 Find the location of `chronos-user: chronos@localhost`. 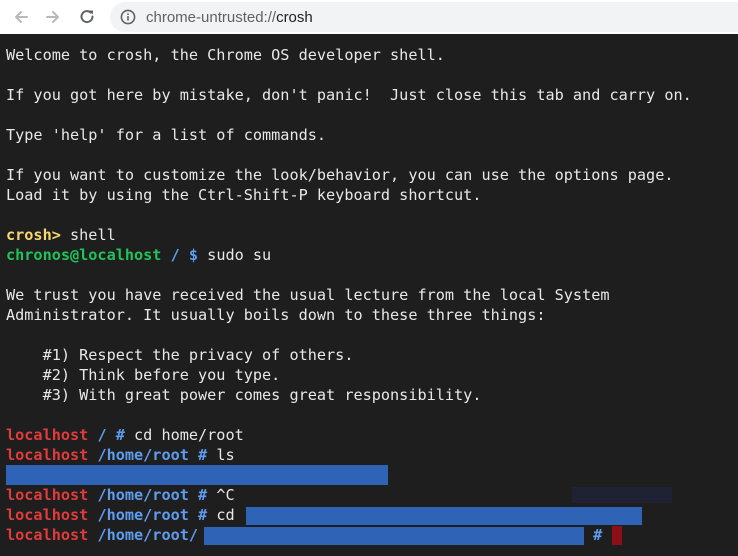

chronos-user: chronos@localhost is located at coordinates (84, 255).